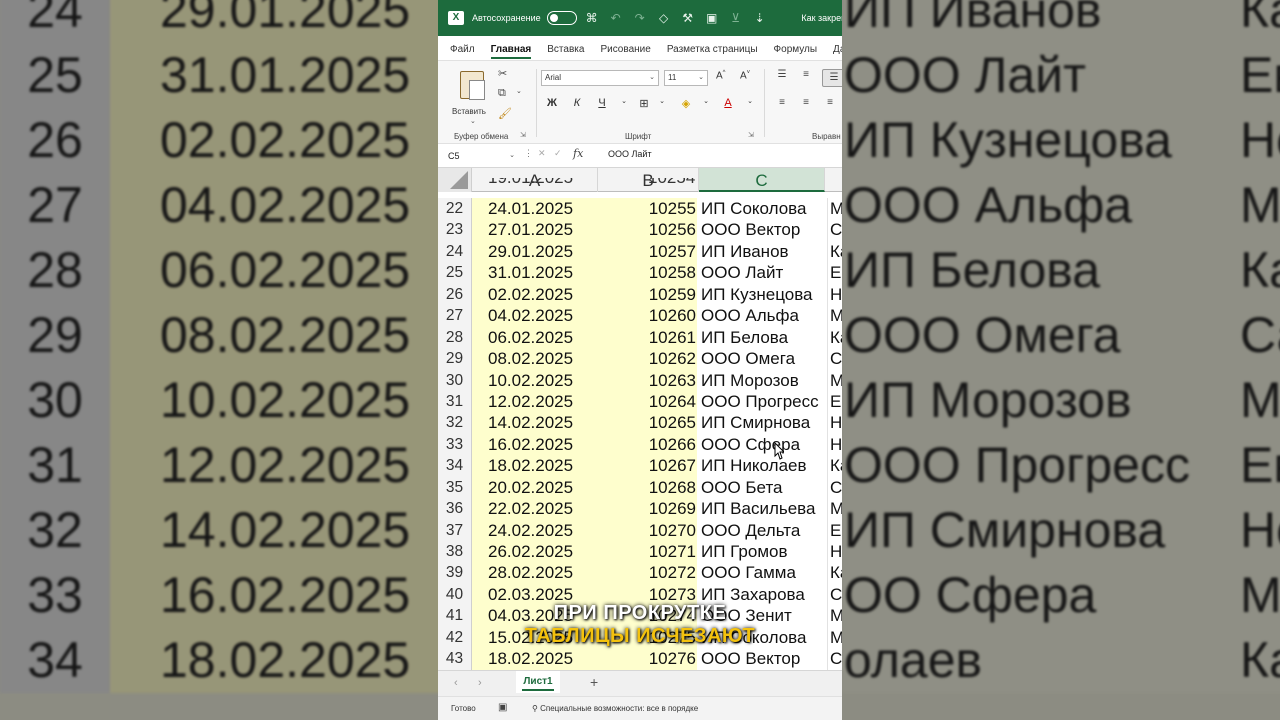  I want to click on row-header: 23, so click(455, 230).